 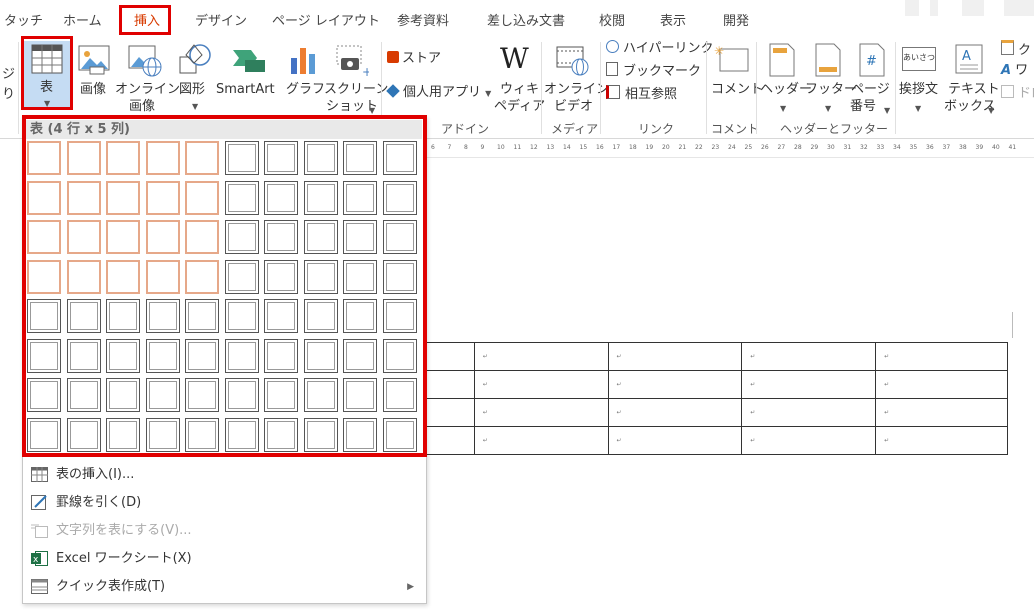 What do you see at coordinates (966, 56) in the screenshot?
I see `svg-text: A` at bounding box center [966, 56].